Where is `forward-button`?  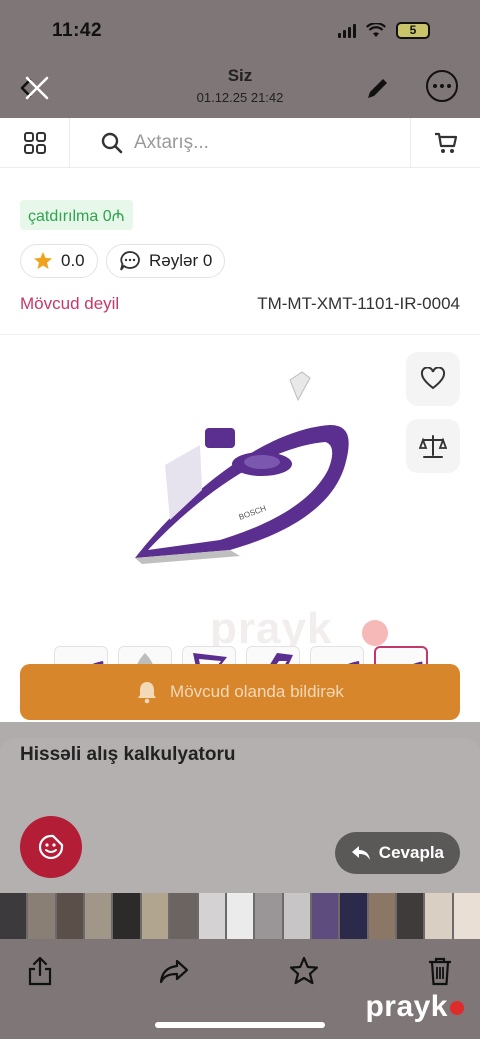
forward-button is located at coordinates (174, 971).